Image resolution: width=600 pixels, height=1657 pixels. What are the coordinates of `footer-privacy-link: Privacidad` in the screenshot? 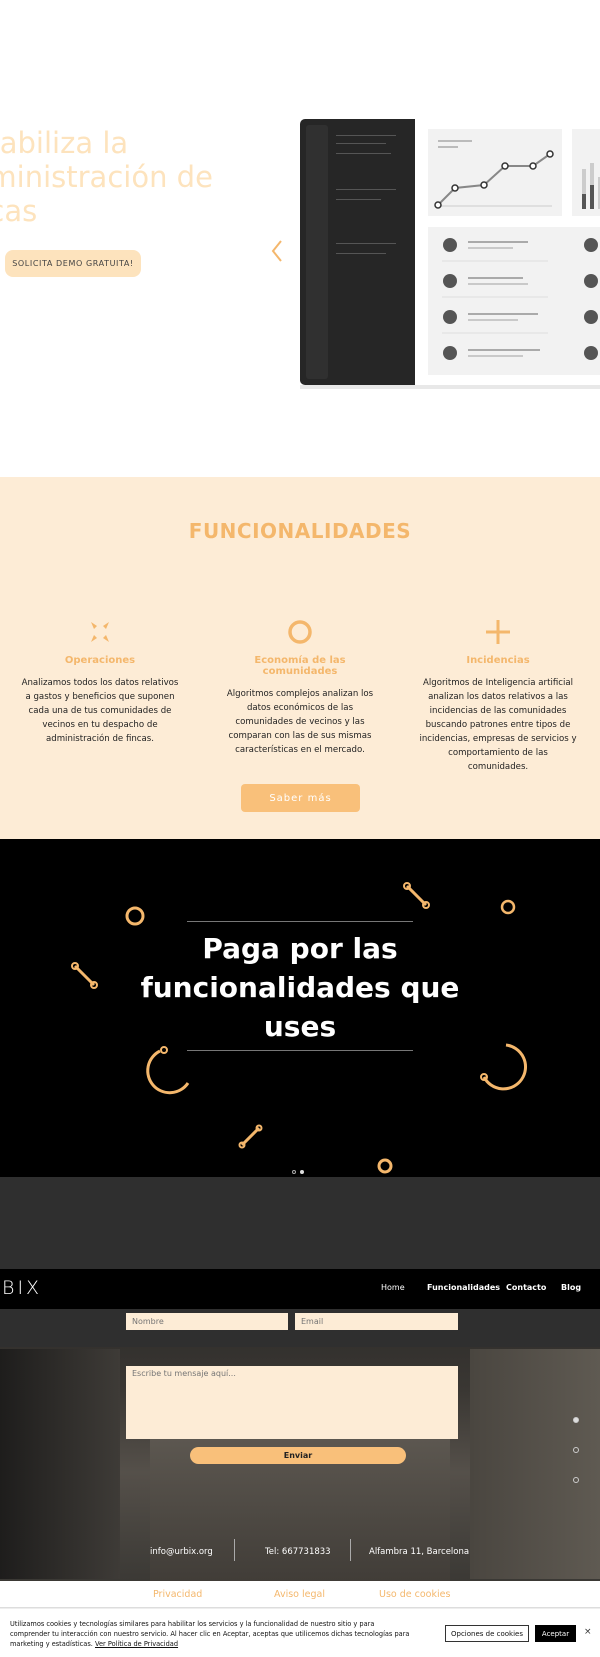 It's located at (177, 1594).